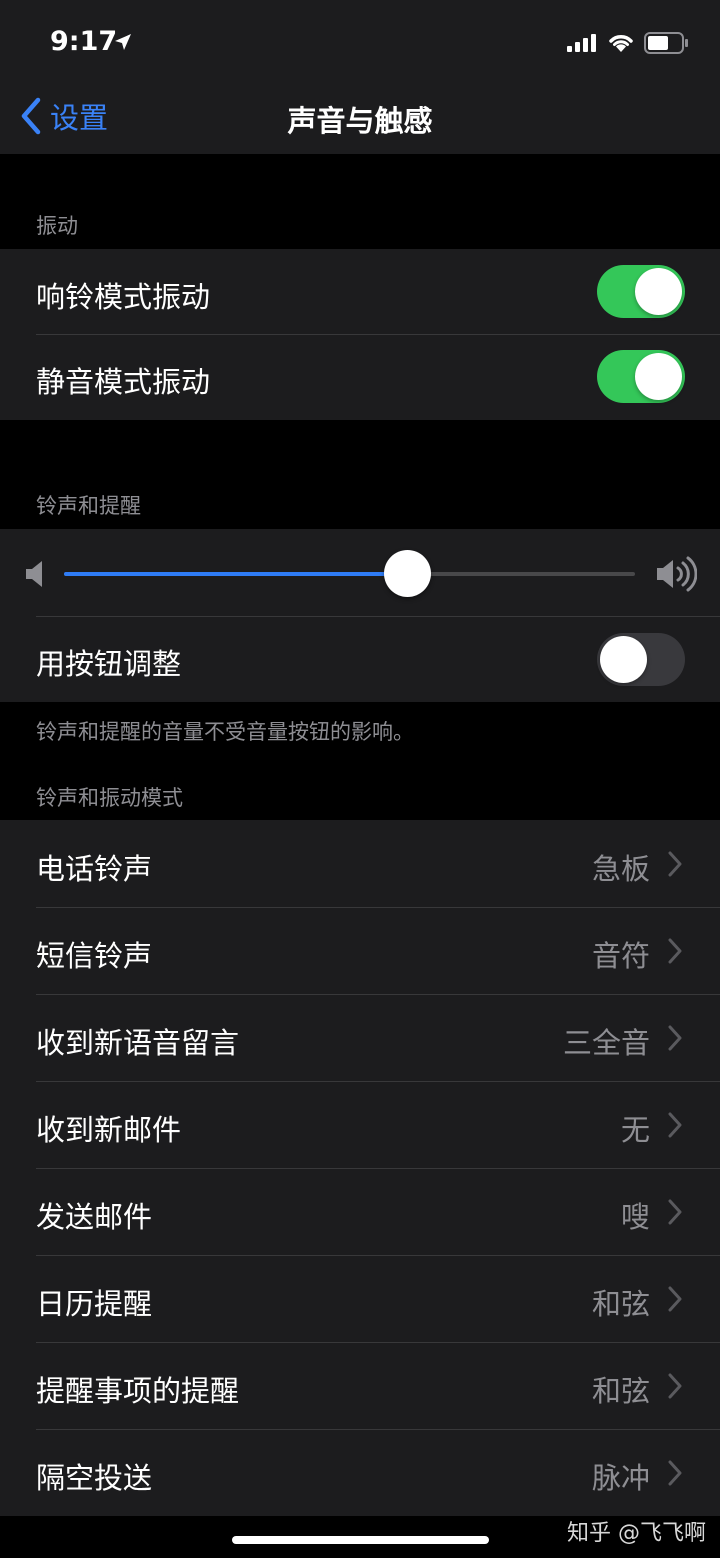 This screenshot has height=1558, width=720. I want to click on pattern-row: 收到新语音留言 三全音, so click(360, 1037).